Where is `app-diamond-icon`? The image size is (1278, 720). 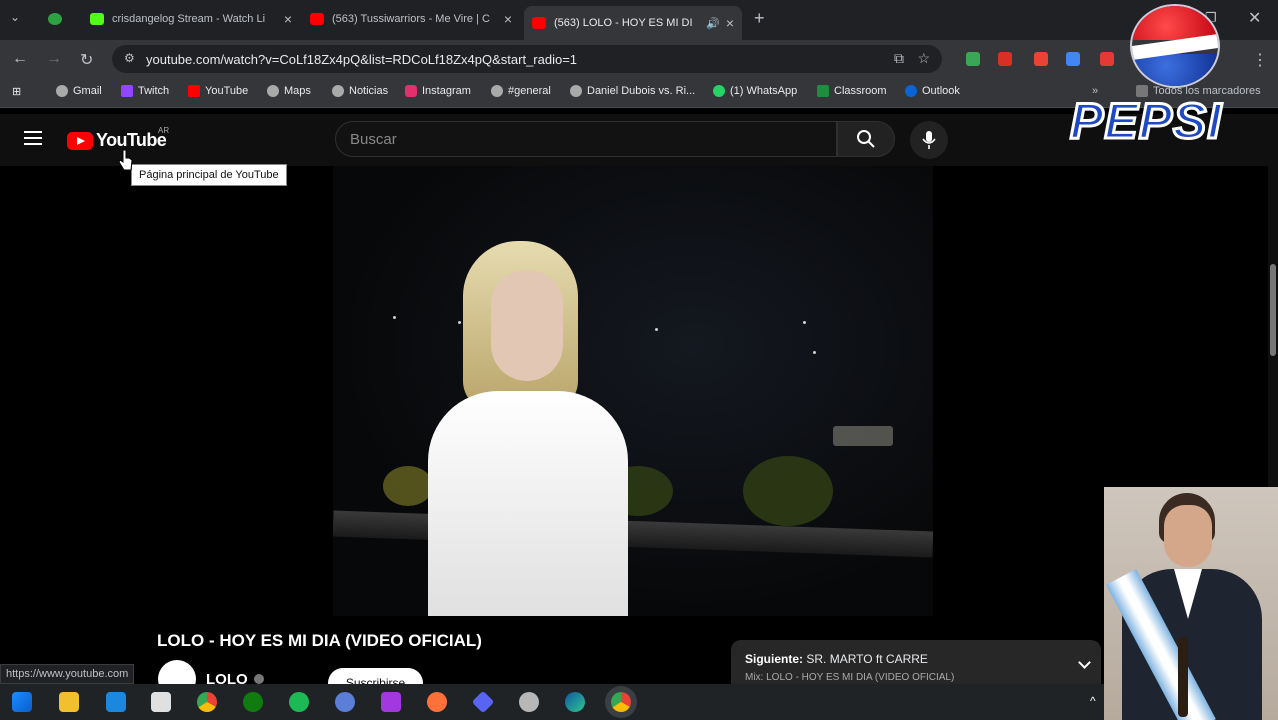 app-diamond-icon is located at coordinates (483, 702).